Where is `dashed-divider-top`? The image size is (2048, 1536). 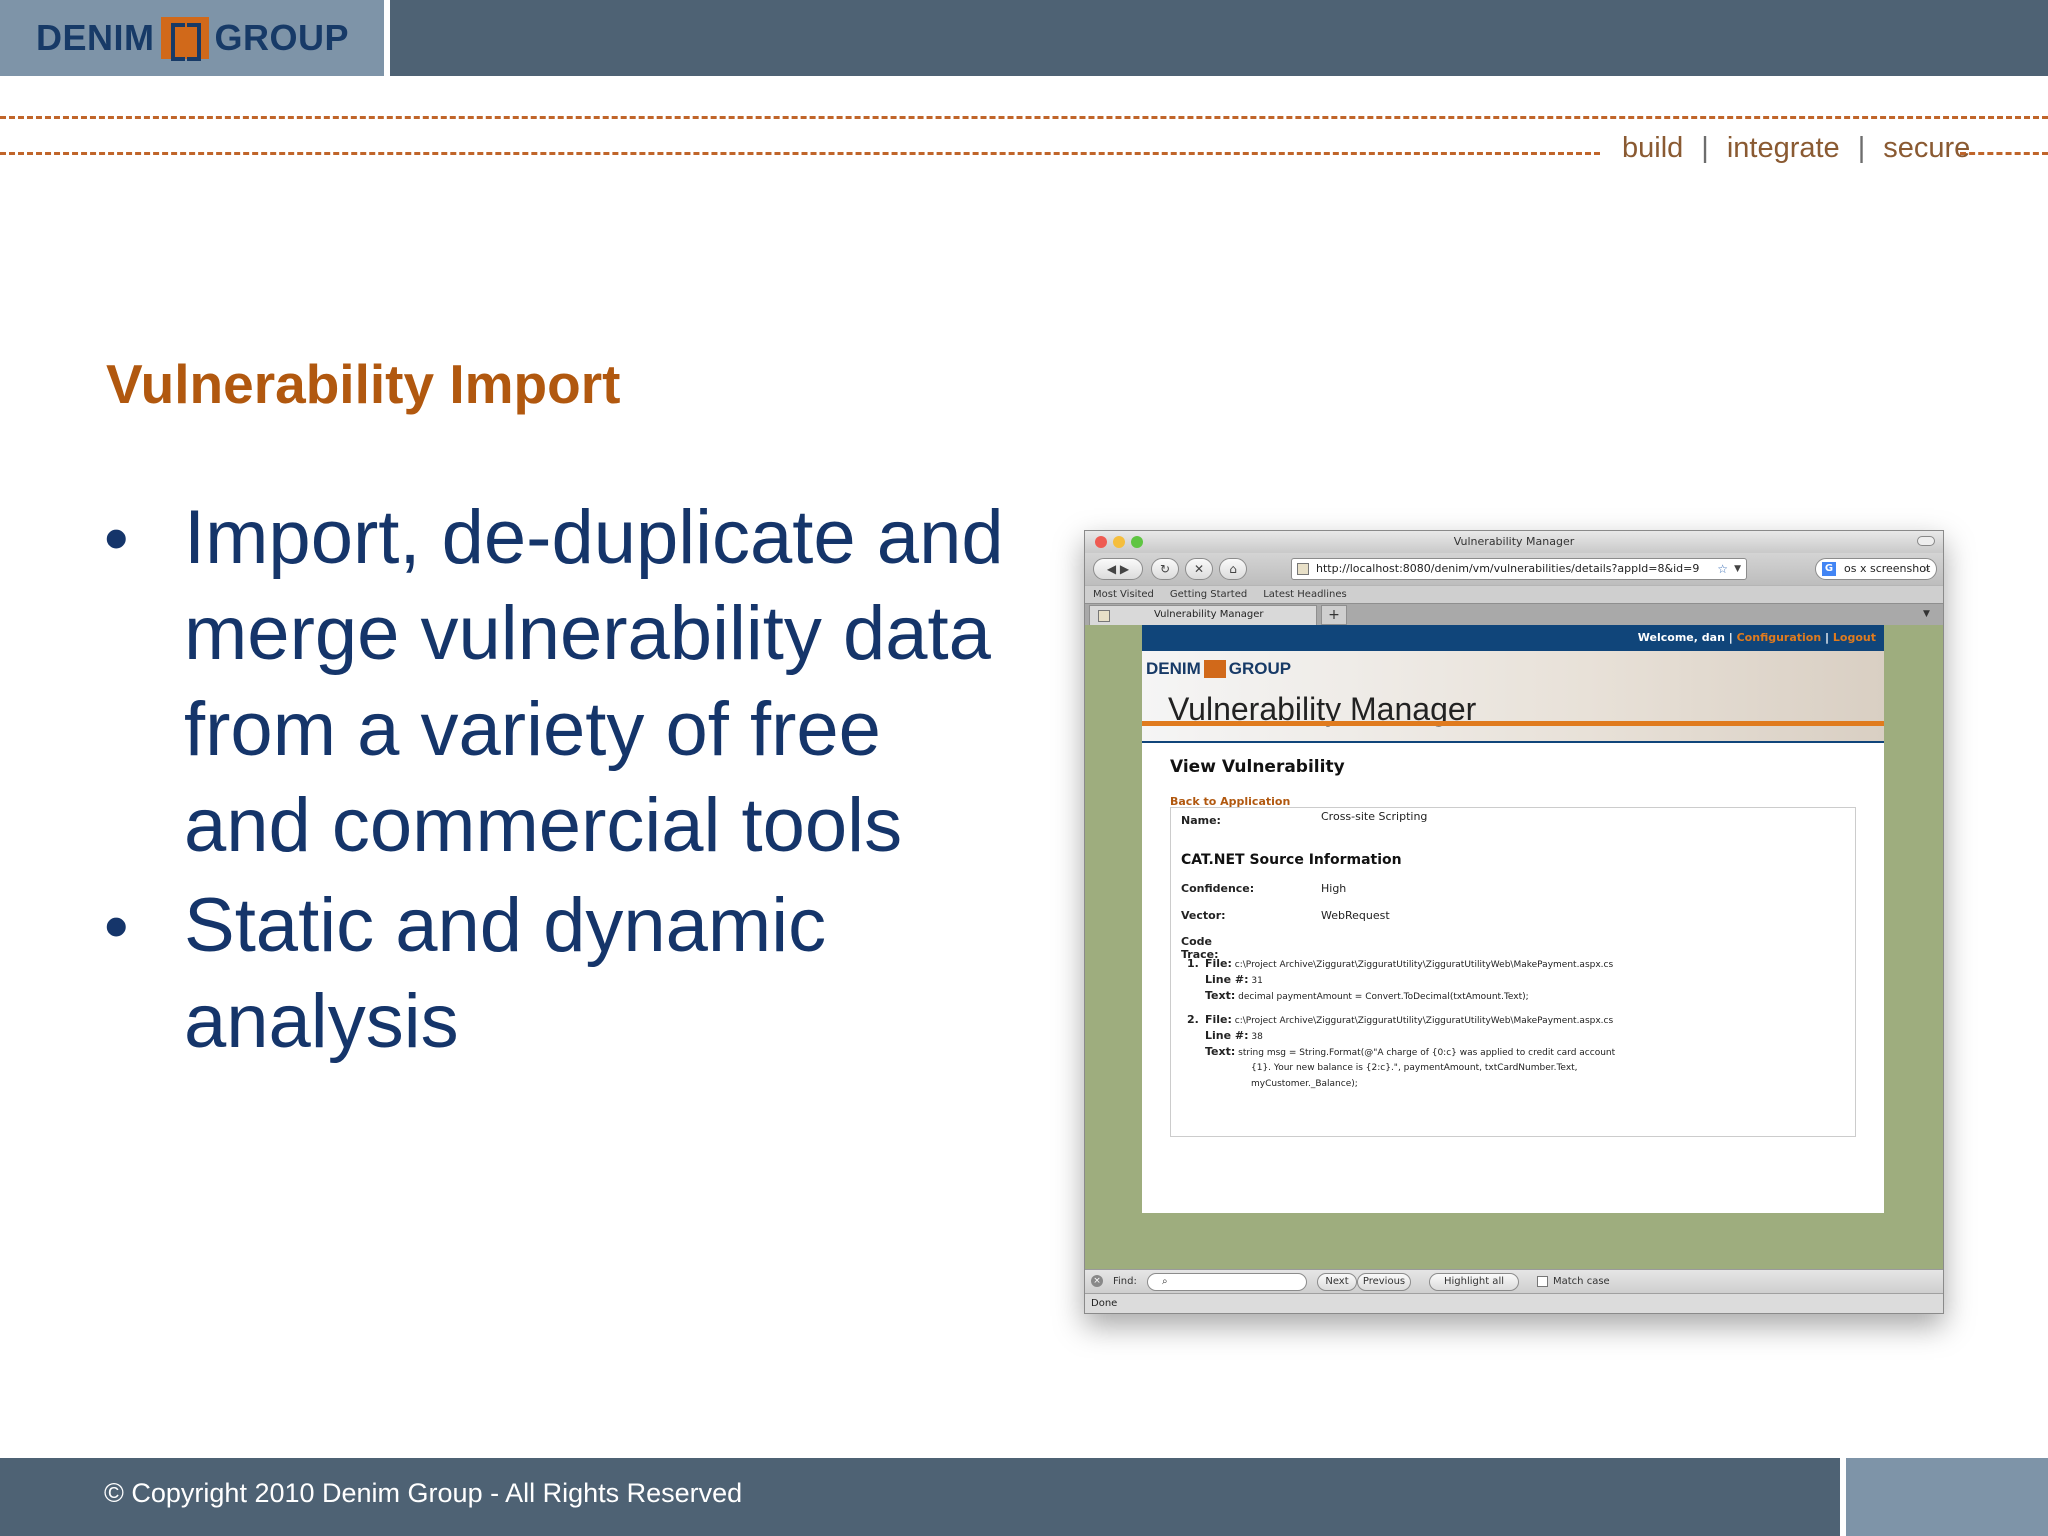 dashed-divider-top is located at coordinates (1024, 117).